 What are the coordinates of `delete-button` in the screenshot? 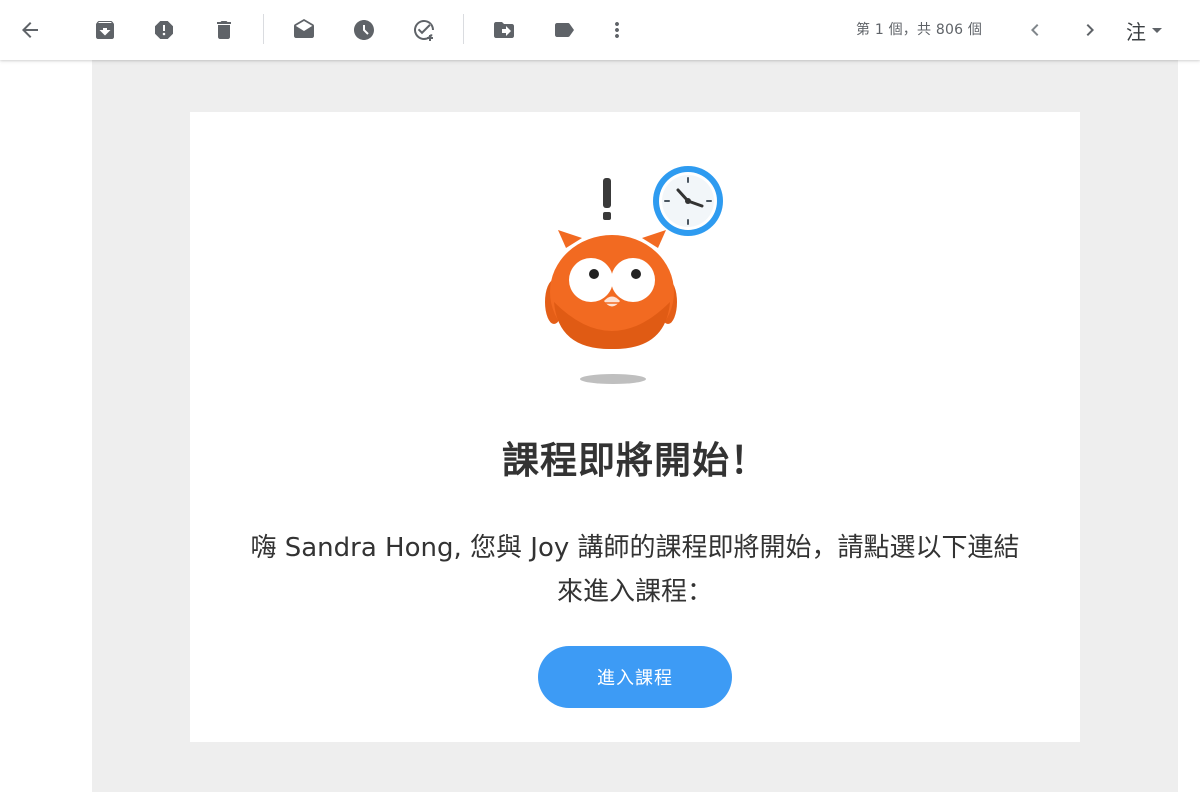 It's located at (224, 30).